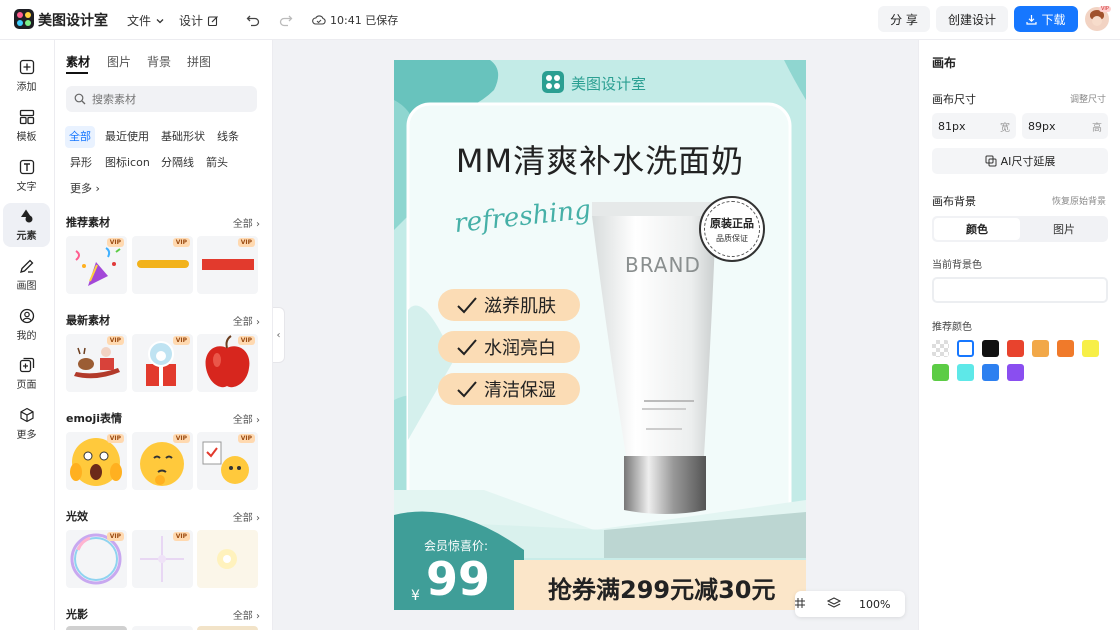  I want to click on chip-icons: 图标icon, so click(127, 163).